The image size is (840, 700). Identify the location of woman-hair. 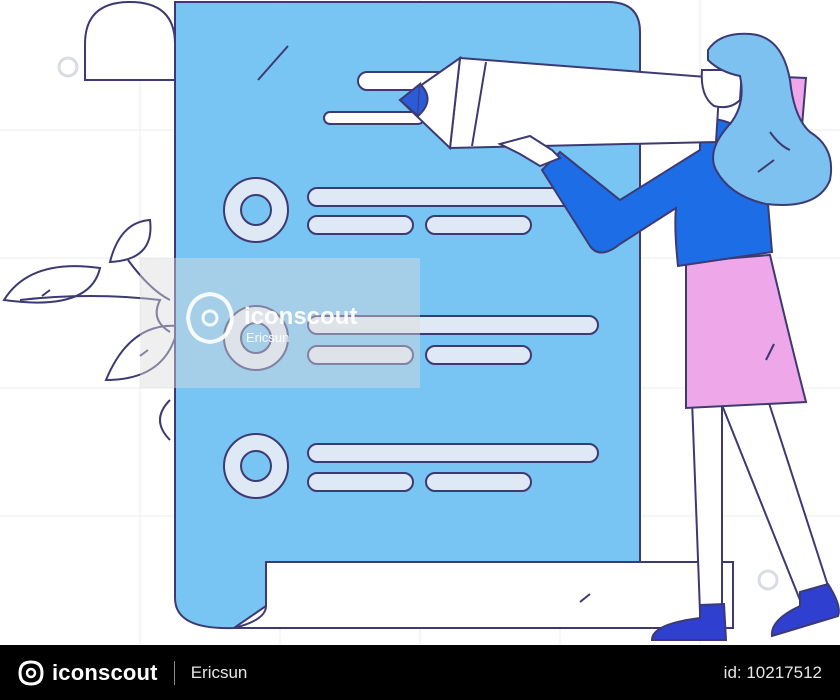
(769, 119).